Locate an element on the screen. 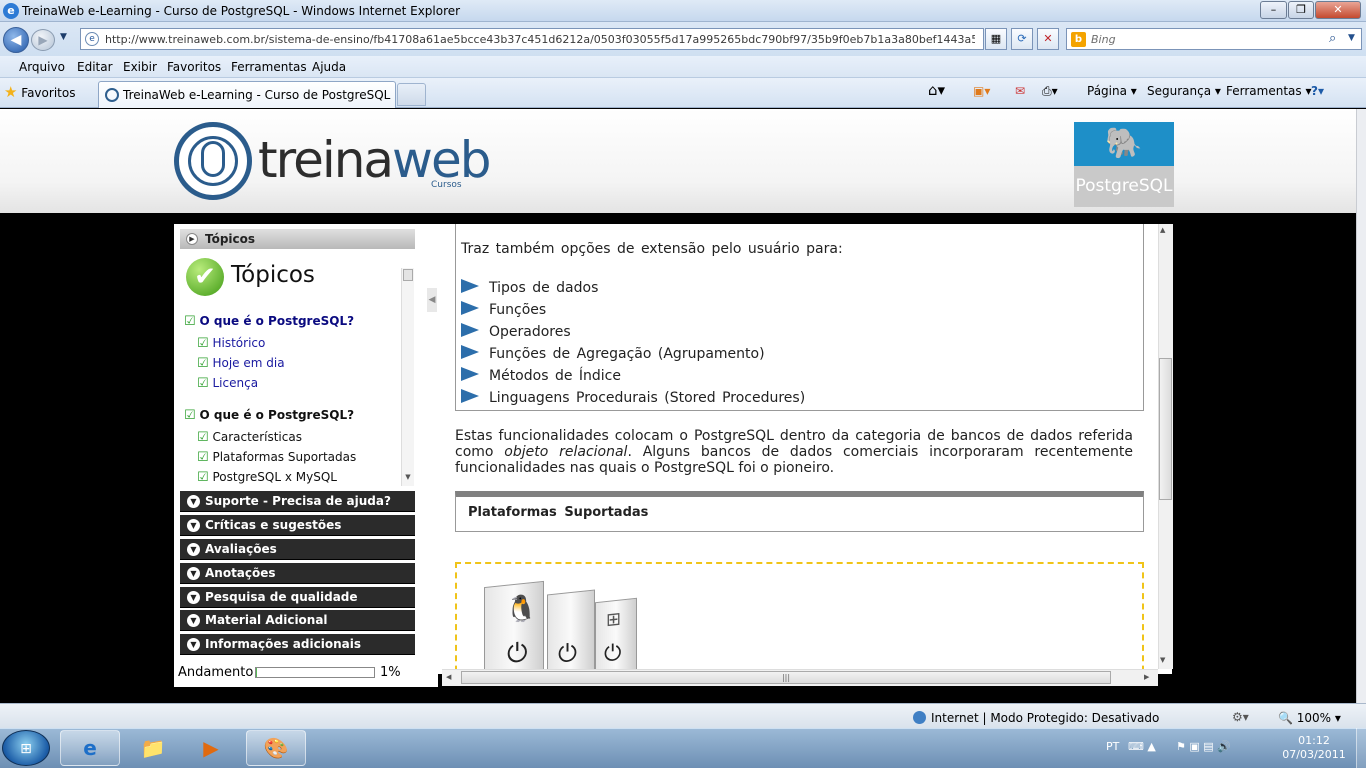 The width and height of the screenshot is (1366, 768). topic-item: ☑ Plataformas Suportadas is located at coordinates (276, 457).